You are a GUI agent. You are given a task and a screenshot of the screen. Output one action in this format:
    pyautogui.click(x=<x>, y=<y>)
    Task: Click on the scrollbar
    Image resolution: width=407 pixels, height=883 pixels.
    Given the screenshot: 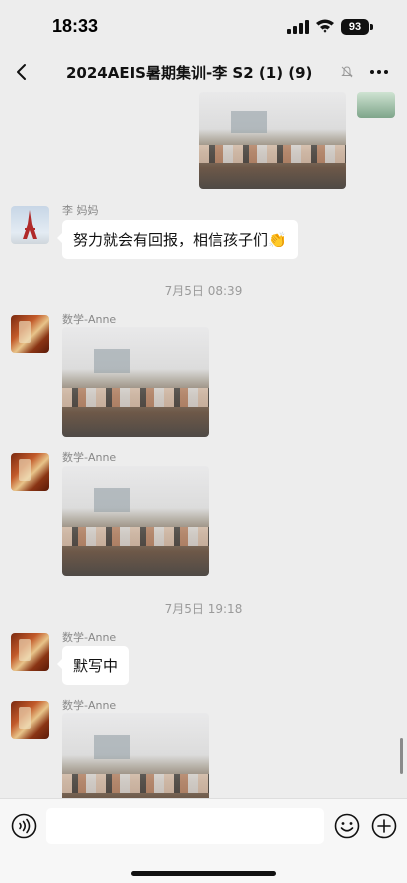 What is the action you would take?
    pyautogui.click(x=401, y=756)
    